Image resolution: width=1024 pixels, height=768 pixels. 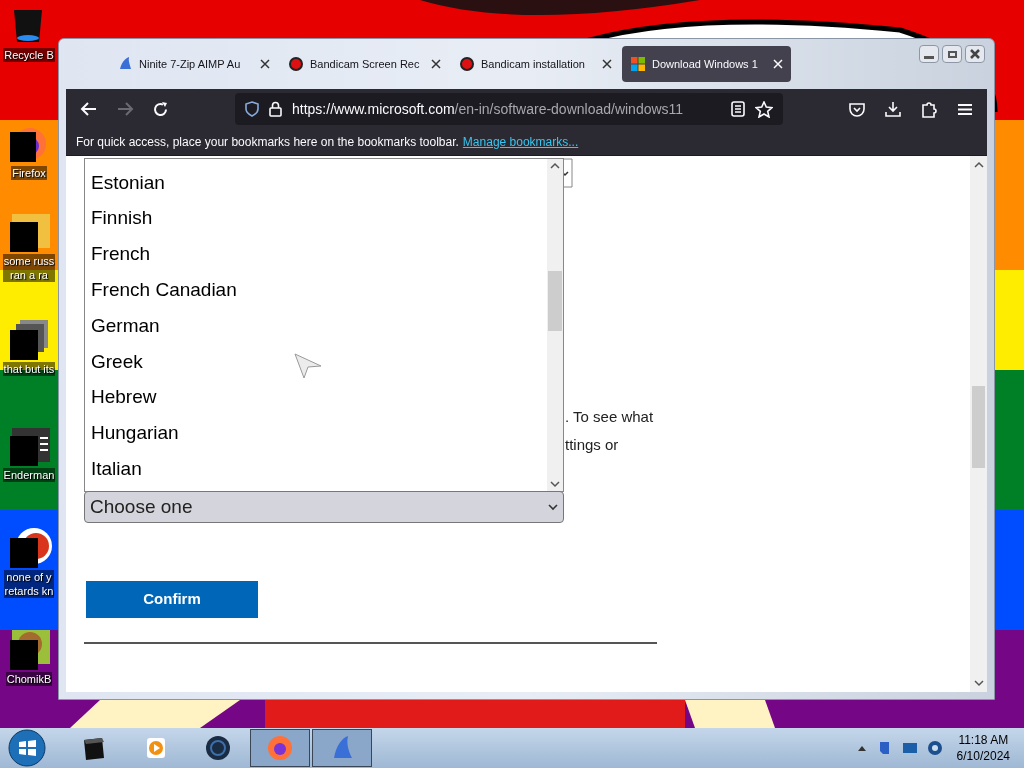 What do you see at coordinates (29, 475) in the screenshot?
I see `icon-label: Enderman` at bounding box center [29, 475].